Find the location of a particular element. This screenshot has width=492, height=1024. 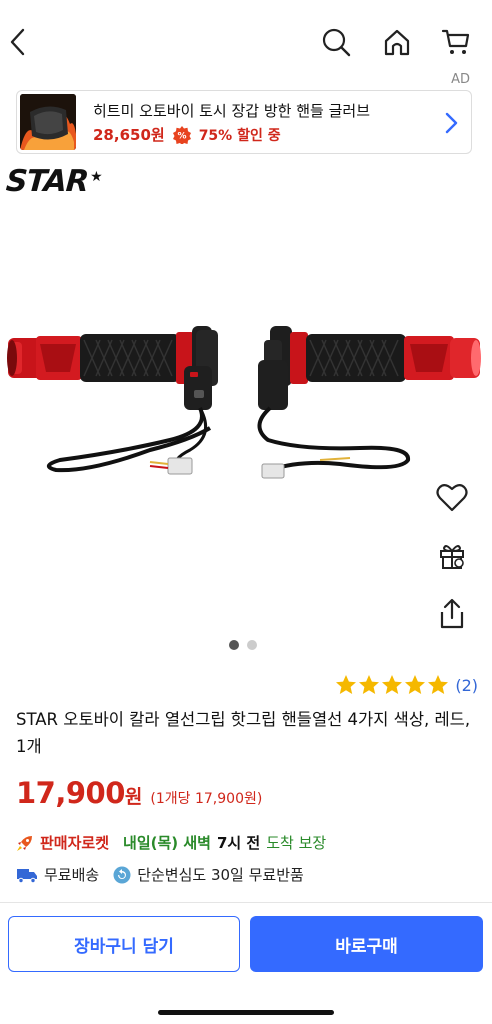

ad-thumbnail is located at coordinates (48, 122).